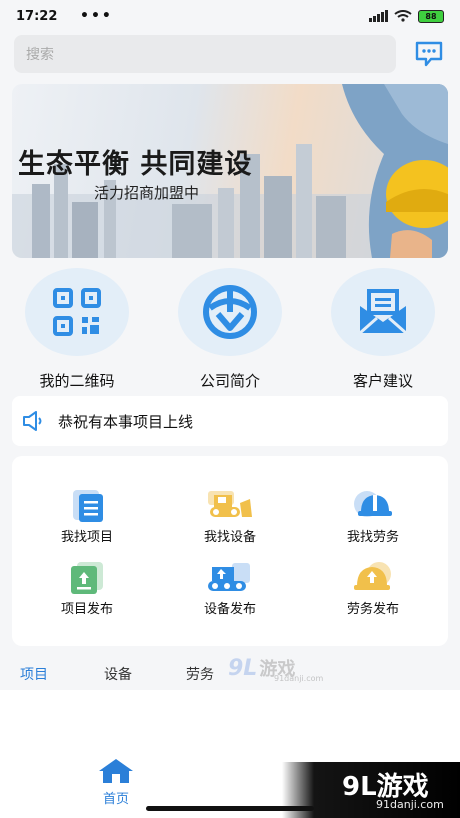 This screenshot has width=460, height=818. I want to click on grid-item-label: 我找劳务, so click(372, 537).